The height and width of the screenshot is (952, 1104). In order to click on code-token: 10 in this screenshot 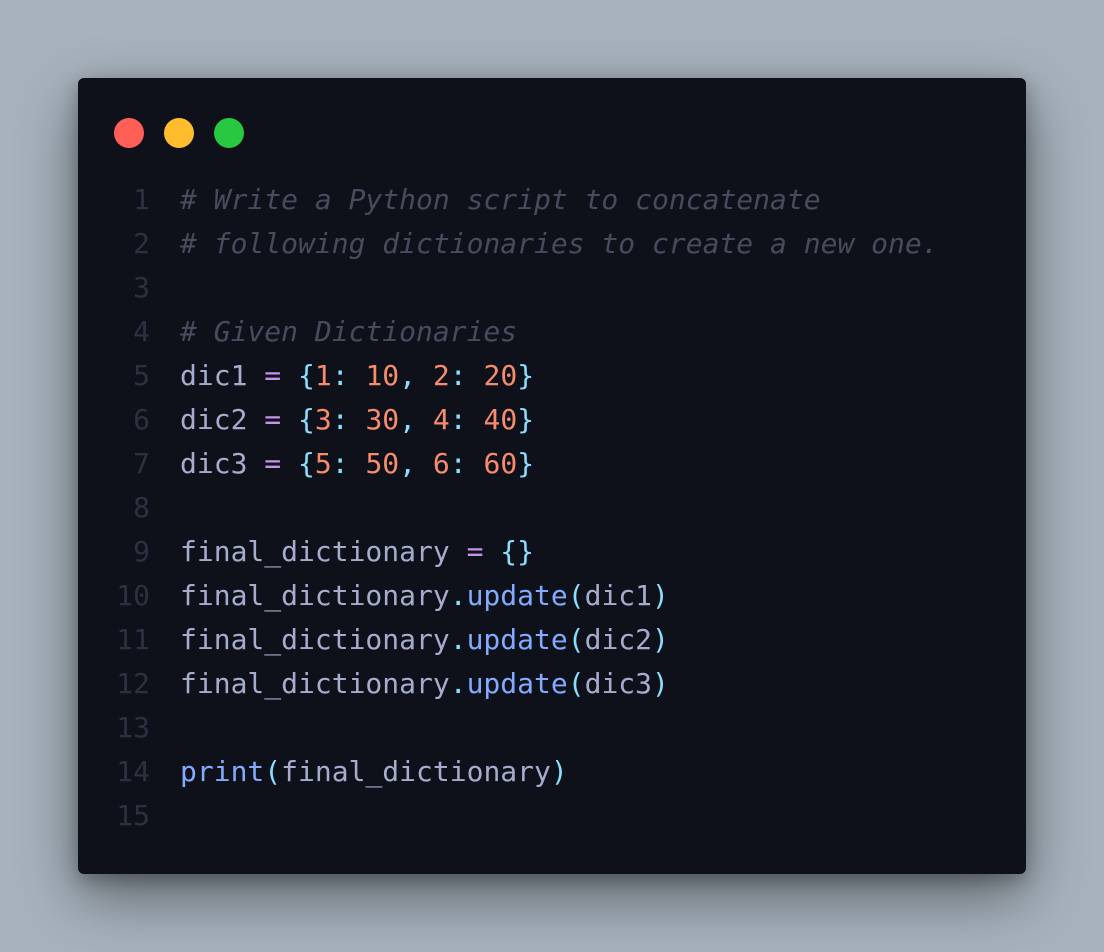, I will do `click(382, 375)`.